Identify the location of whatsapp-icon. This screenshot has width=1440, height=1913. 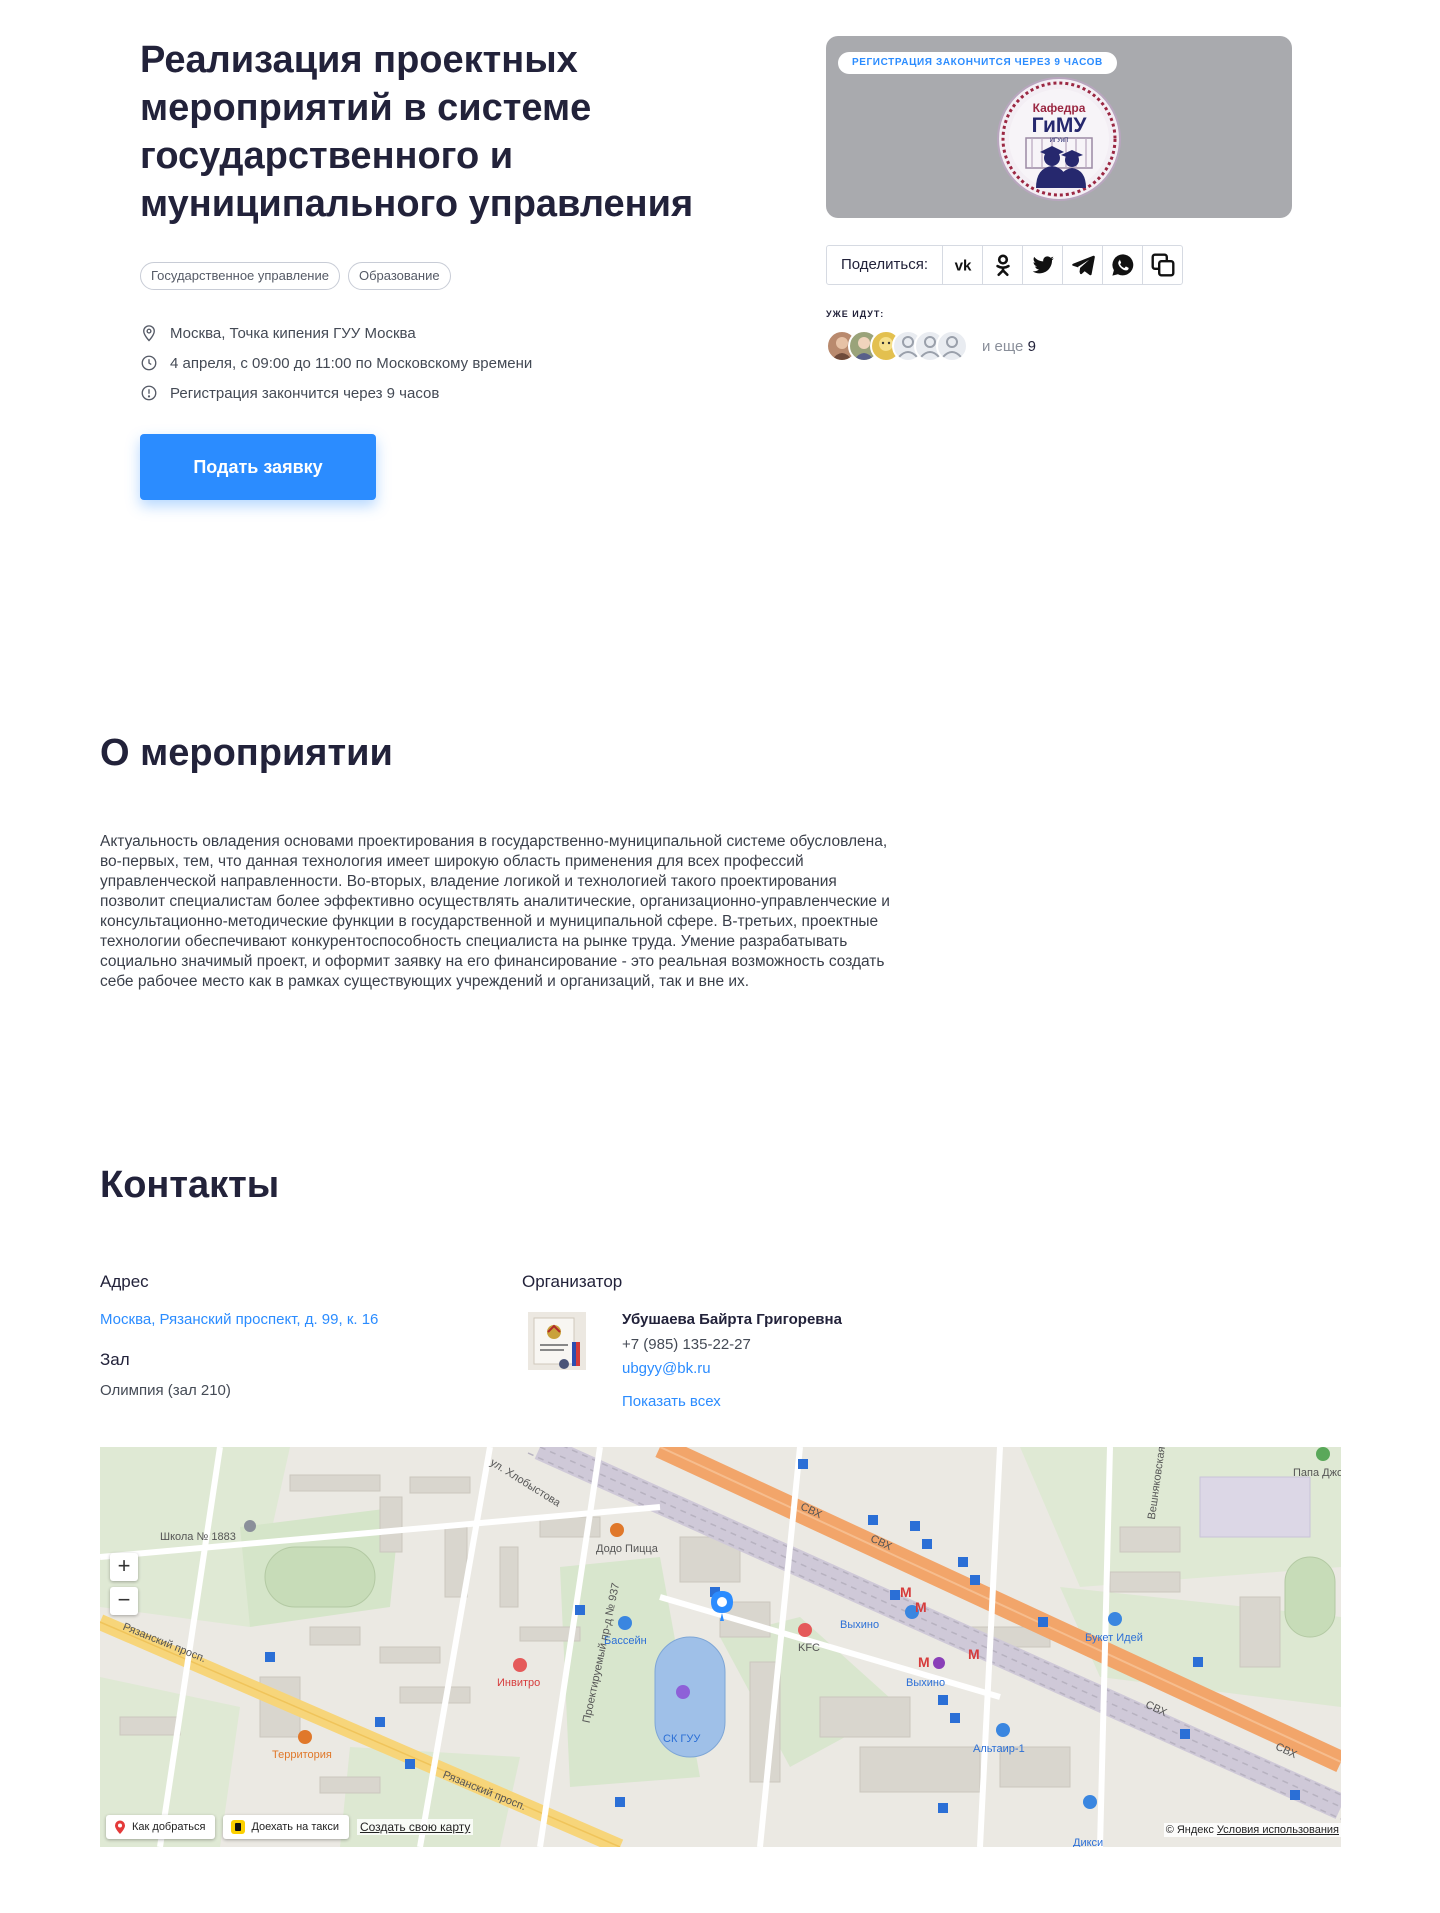
(1122, 265).